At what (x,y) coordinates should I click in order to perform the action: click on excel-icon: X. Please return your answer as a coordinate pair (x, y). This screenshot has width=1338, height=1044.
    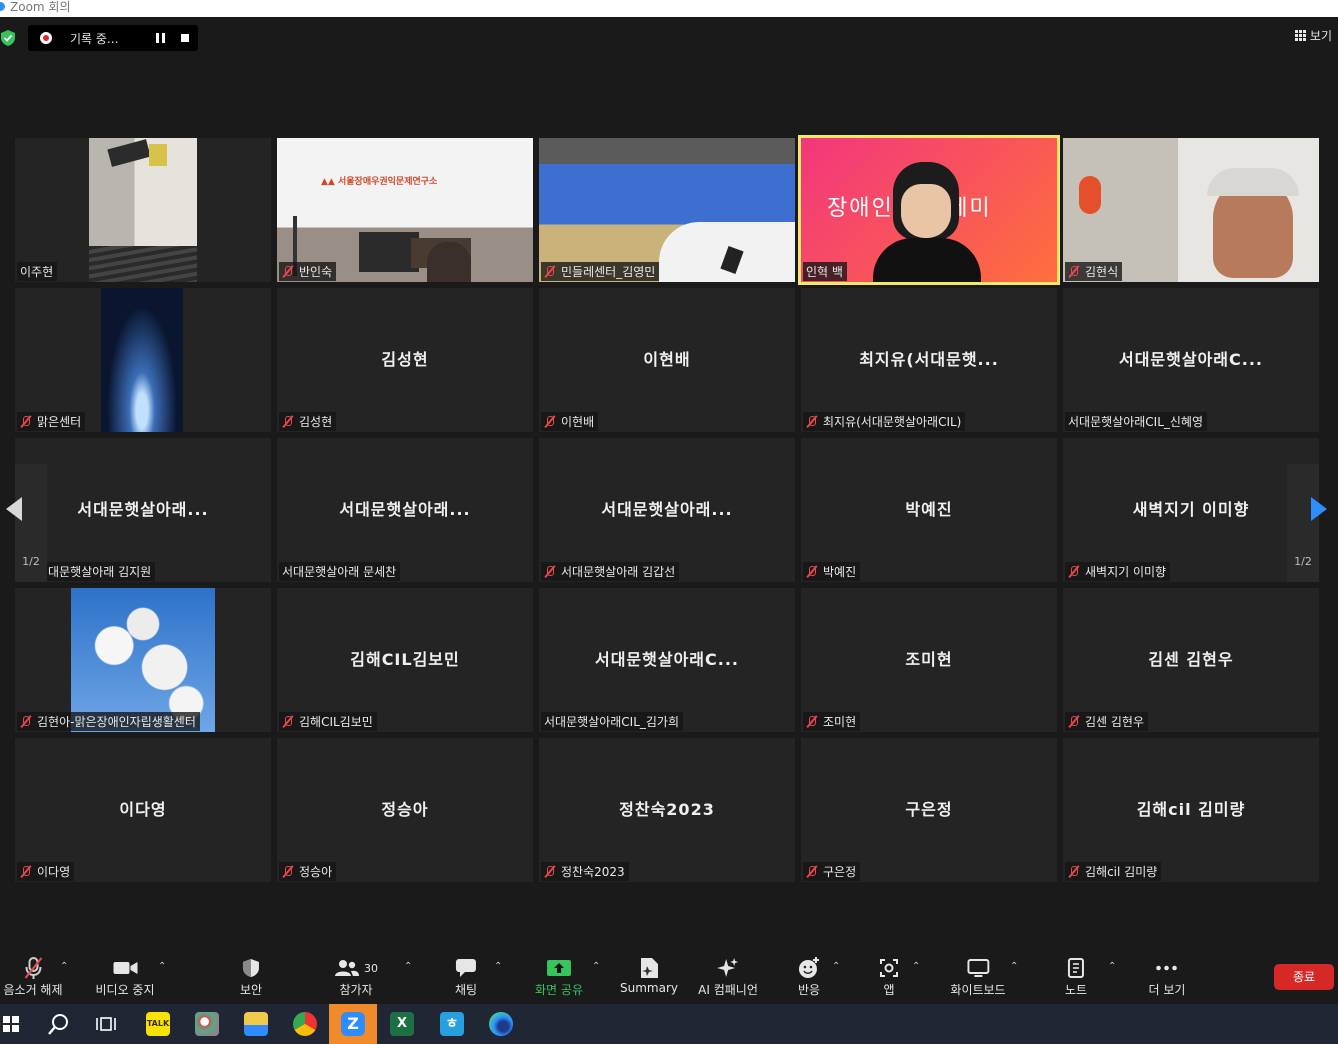
    Looking at the image, I should click on (402, 1024).